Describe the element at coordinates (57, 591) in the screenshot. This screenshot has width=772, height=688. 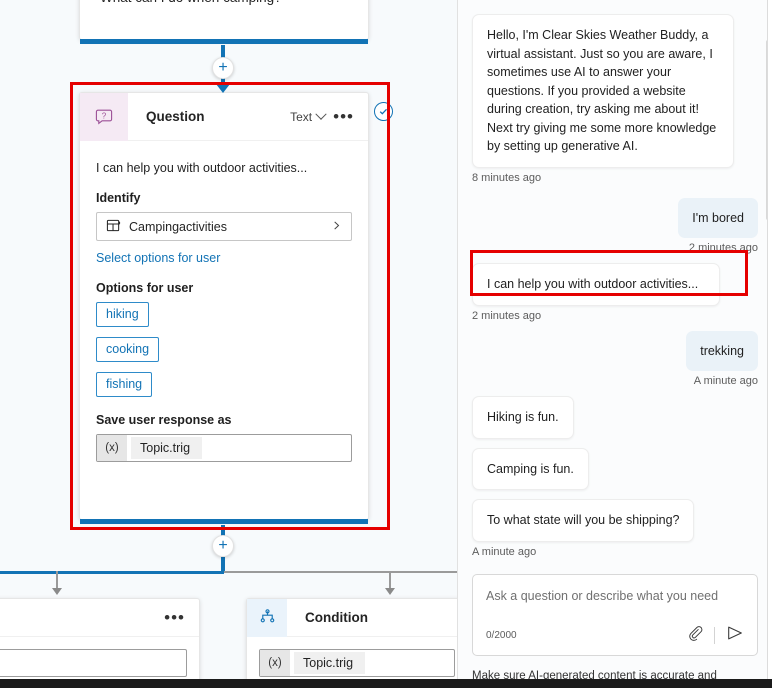
I see `connector-arrow-left` at that location.